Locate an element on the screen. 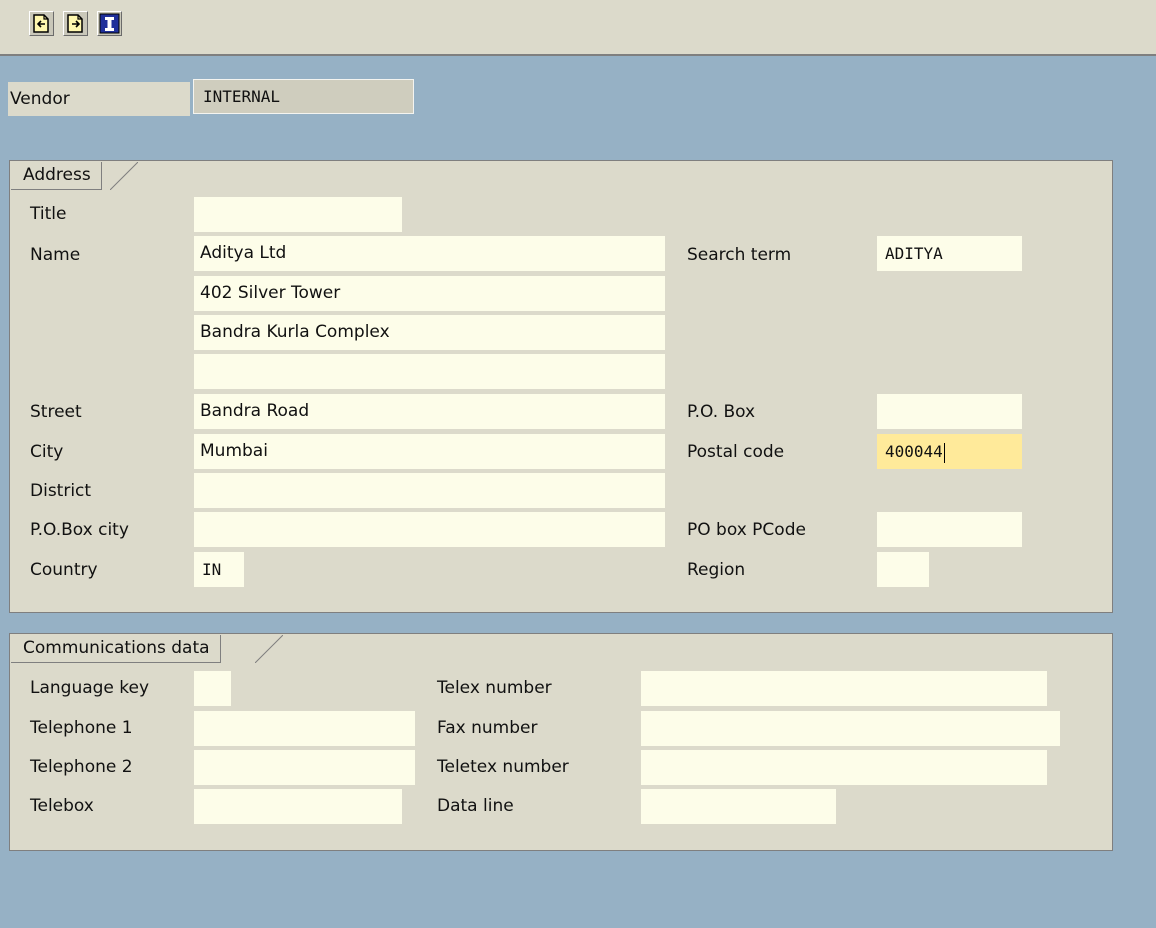 The height and width of the screenshot is (928, 1156). text-cursor is located at coordinates (944, 452).